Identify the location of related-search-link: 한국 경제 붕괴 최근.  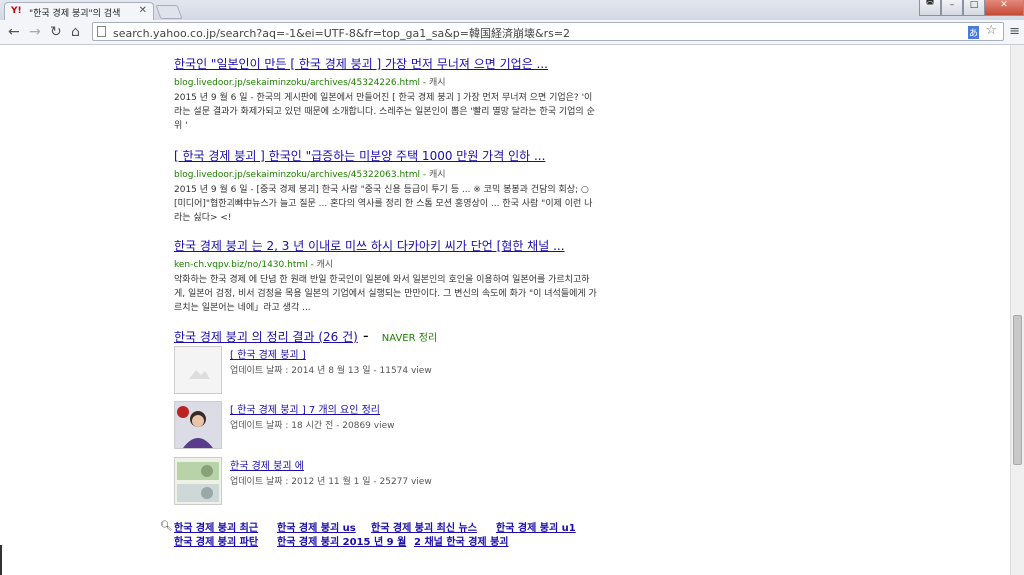
(216, 526).